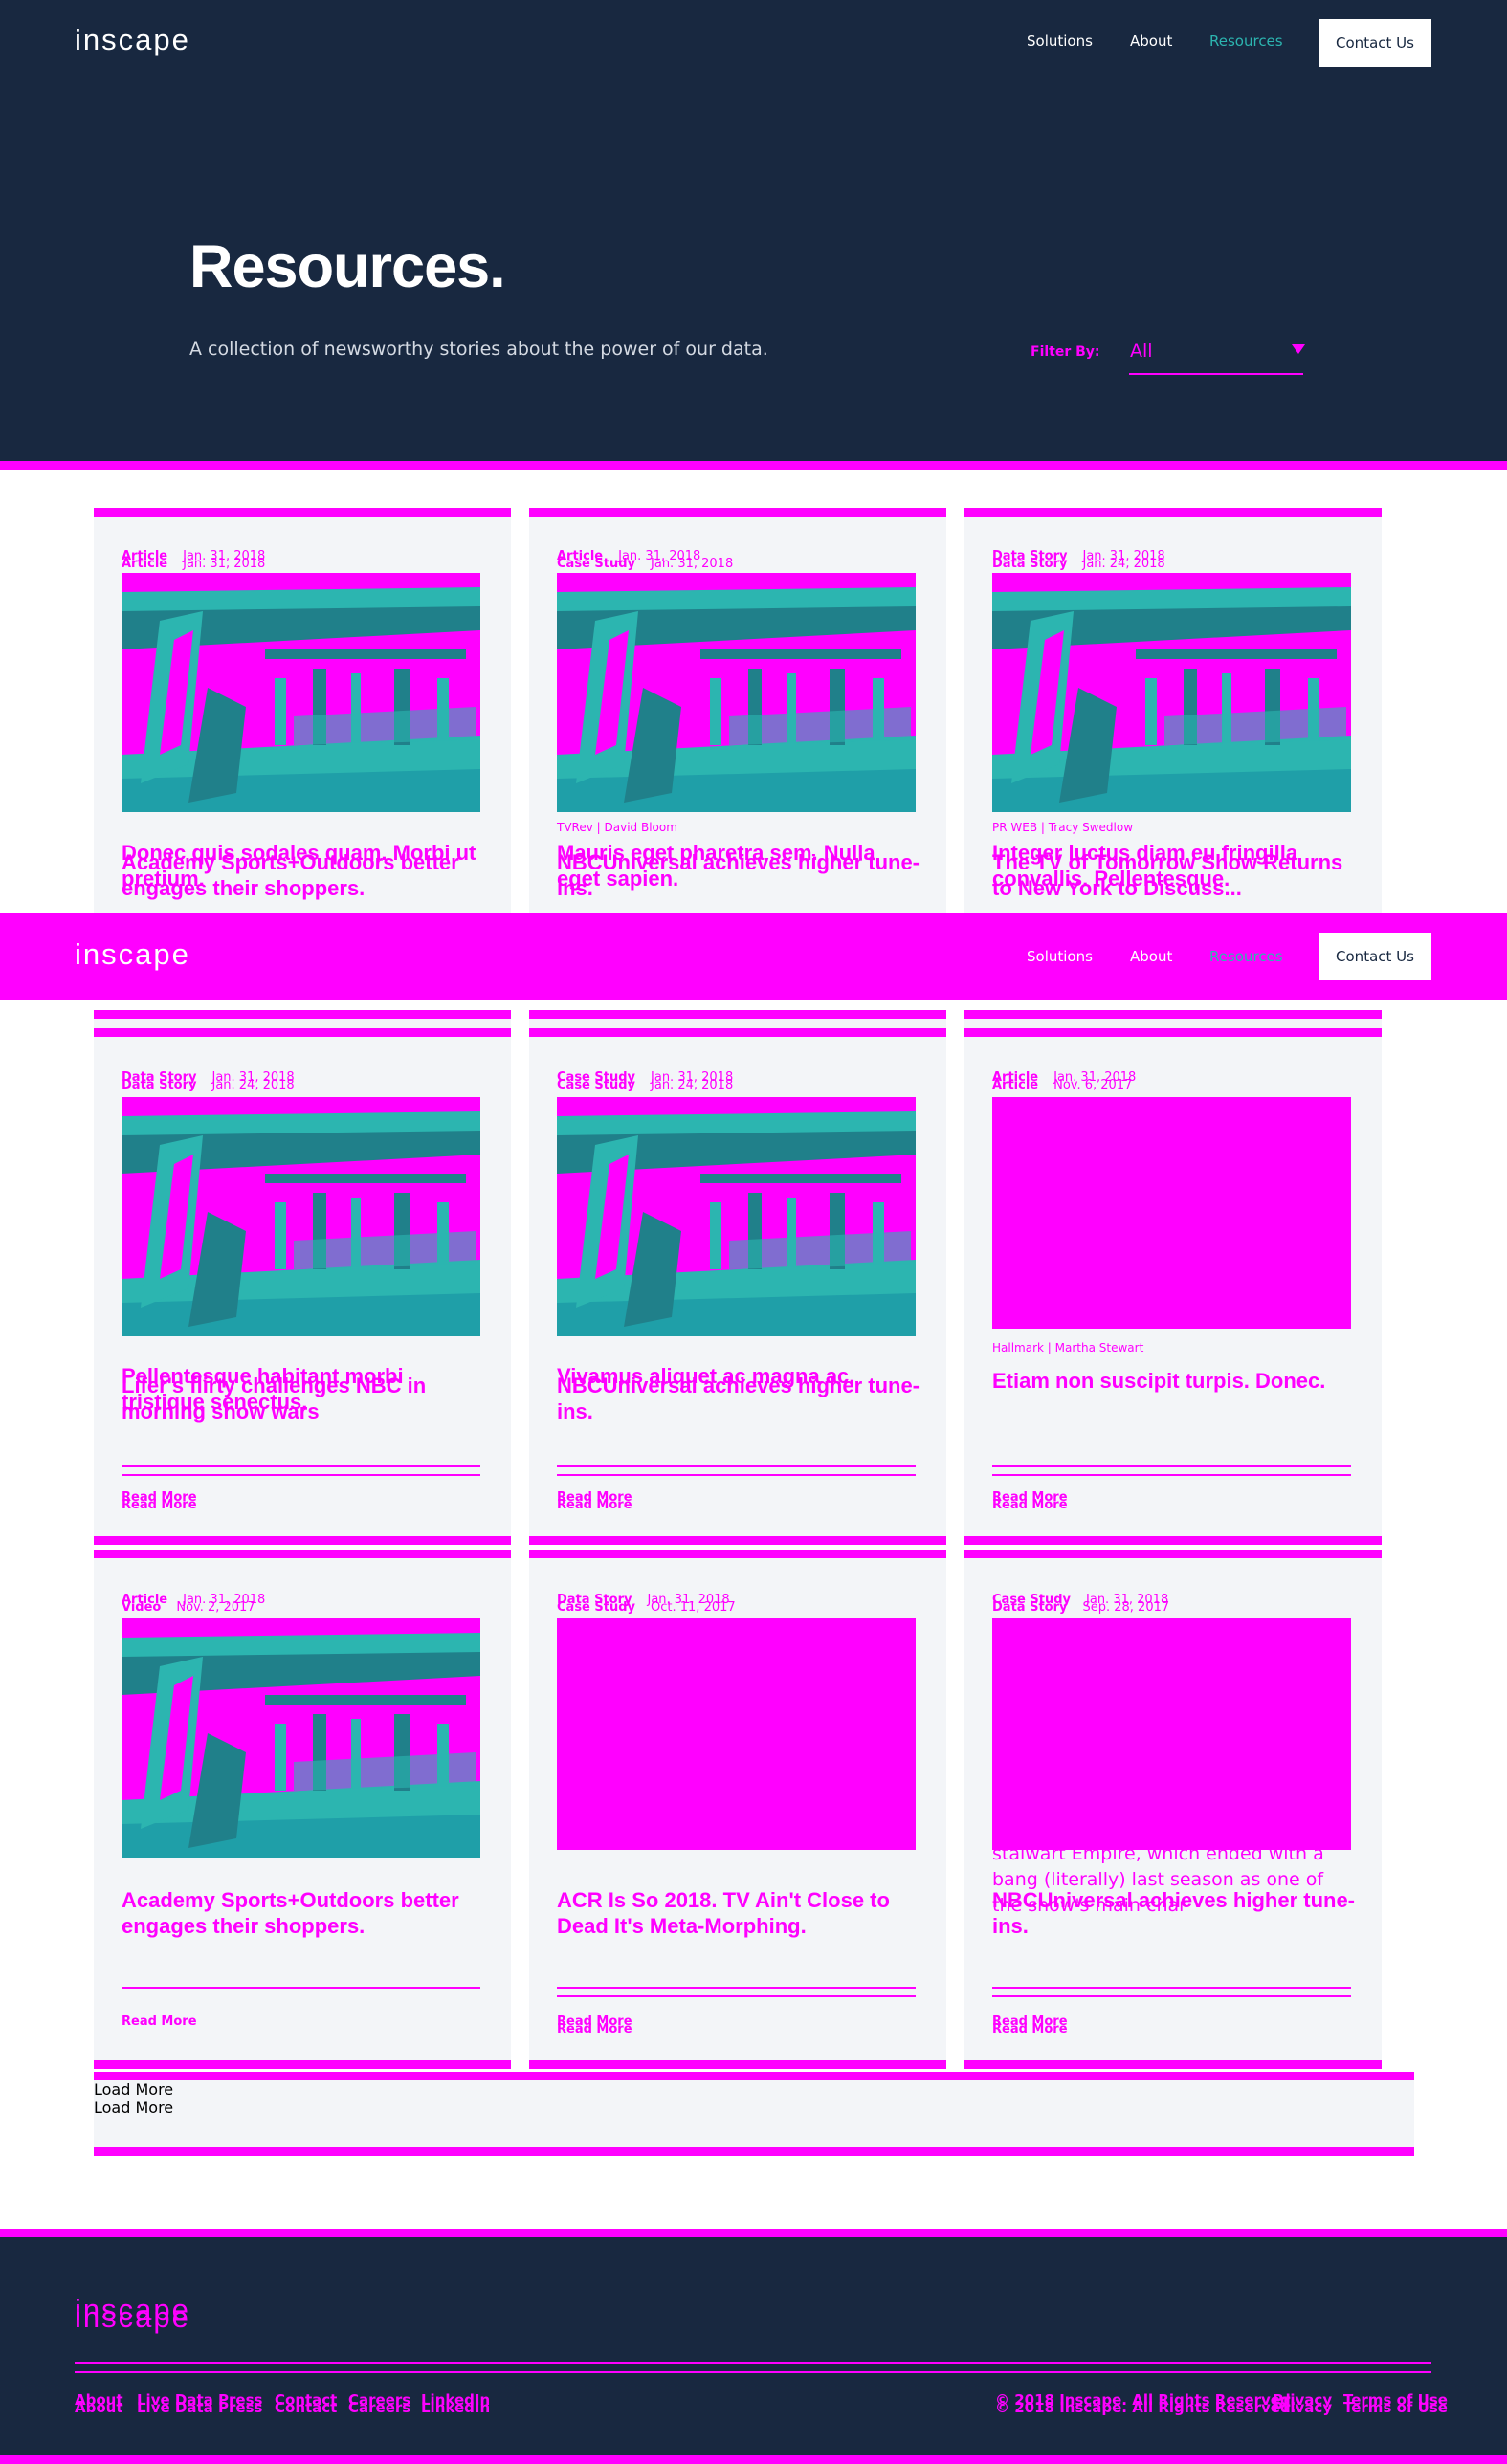 The height and width of the screenshot is (2464, 1507). What do you see at coordinates (1062, 1085) in the screenshot?
I see `card-meta: Article Nov. 6, 2017` at bounding box center [1062, 1085].